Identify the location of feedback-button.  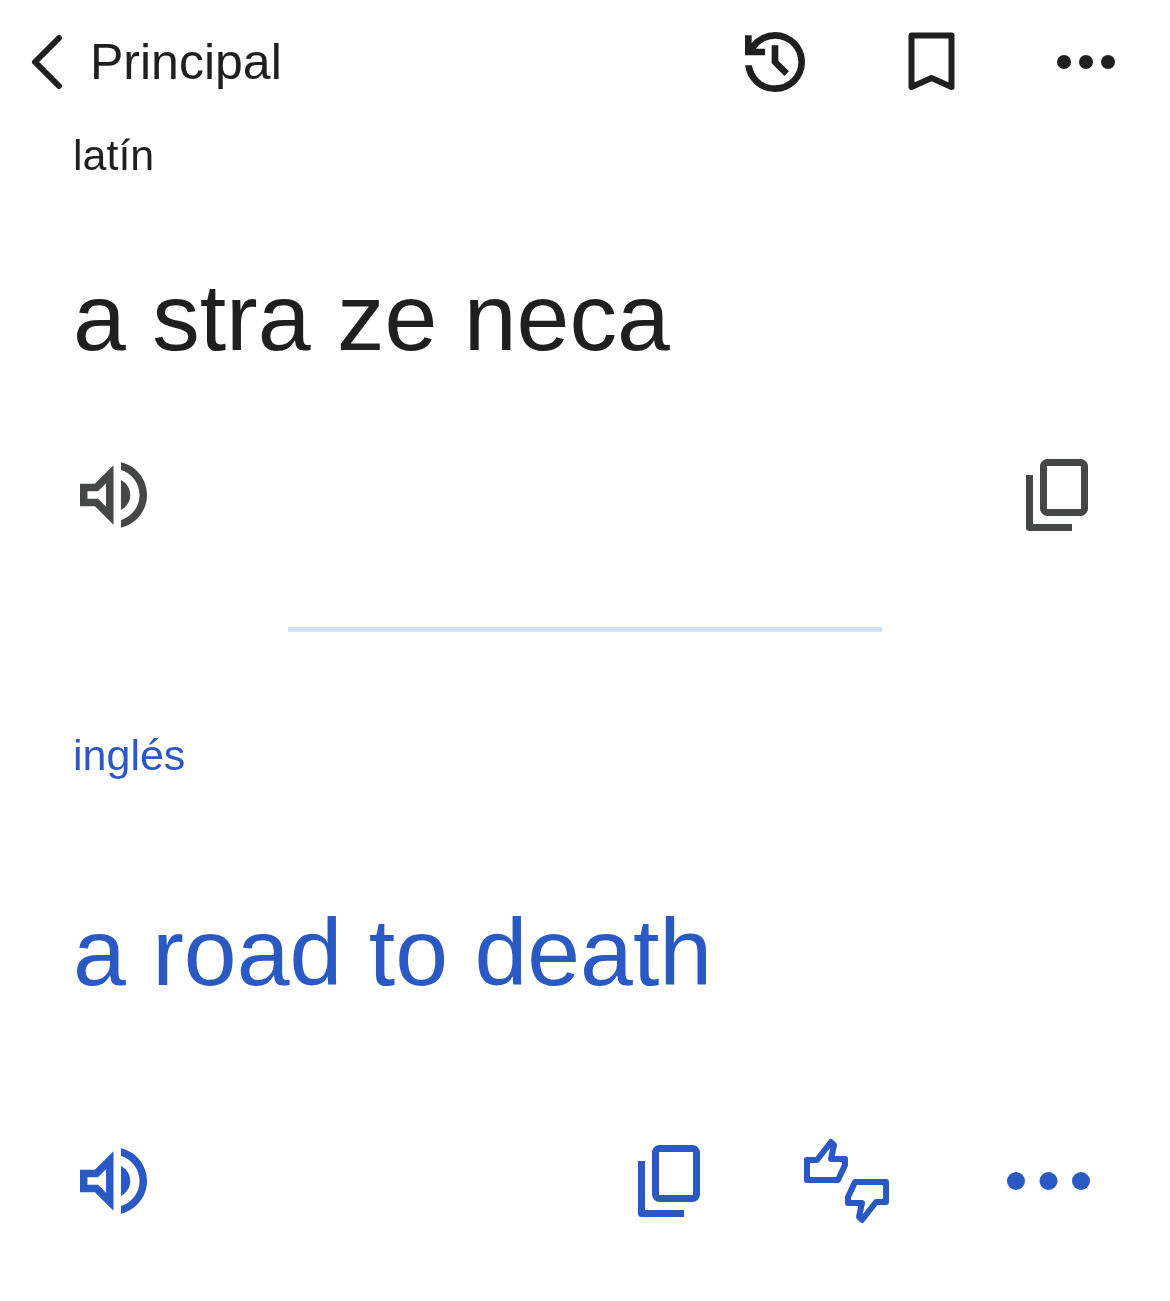
(846, 1181).